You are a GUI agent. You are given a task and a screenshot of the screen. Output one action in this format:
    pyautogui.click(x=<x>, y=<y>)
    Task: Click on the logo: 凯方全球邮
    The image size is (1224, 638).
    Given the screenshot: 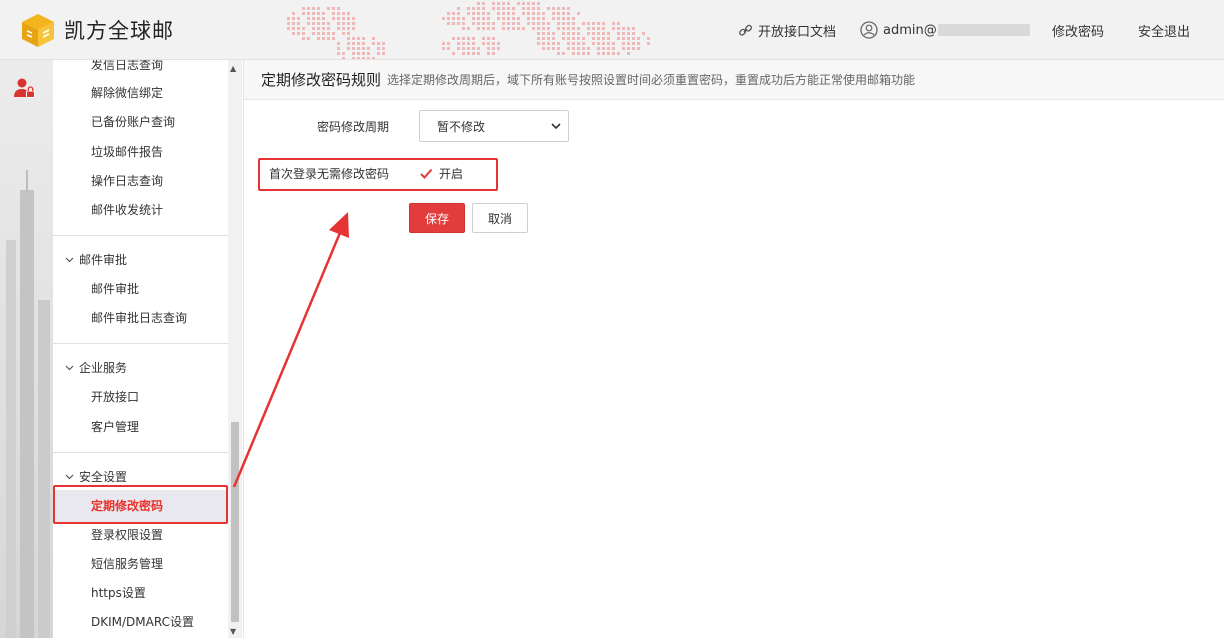 What is the action you would take?
    pyautogui.click(x=96, y=30)
    